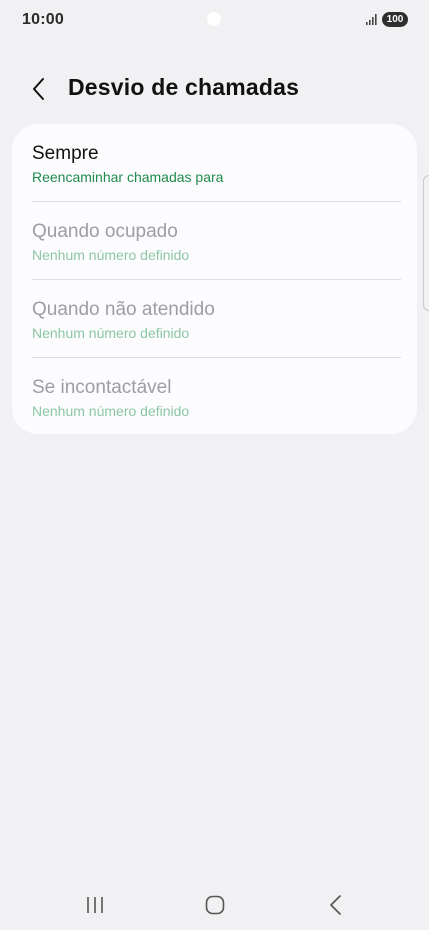  What do you see at coordinates (214, 398) in the screenshot?
I see `option-when-unreachable: Se incontactável Nenhum número definido` at bounding box center [214, 398].